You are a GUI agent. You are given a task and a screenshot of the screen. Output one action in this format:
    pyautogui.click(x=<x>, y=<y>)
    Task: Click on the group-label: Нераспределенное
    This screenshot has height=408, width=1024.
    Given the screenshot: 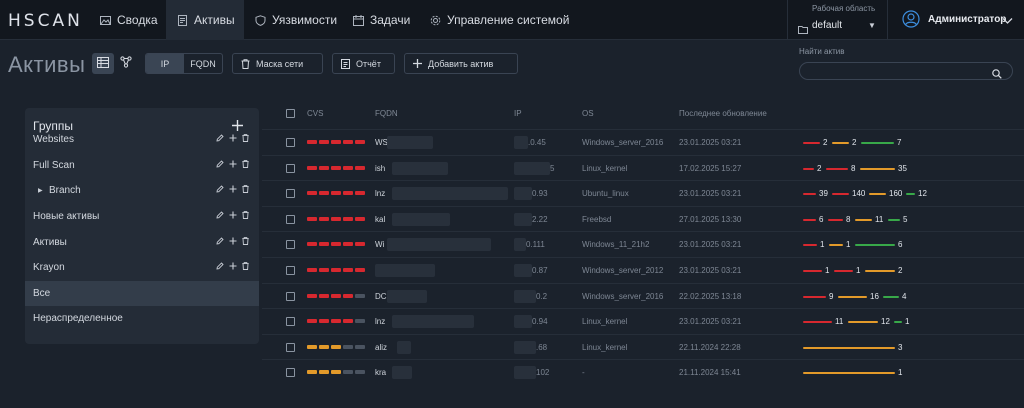 What is the action you would take?
    pyautogui.click(x=78, y=318)
    